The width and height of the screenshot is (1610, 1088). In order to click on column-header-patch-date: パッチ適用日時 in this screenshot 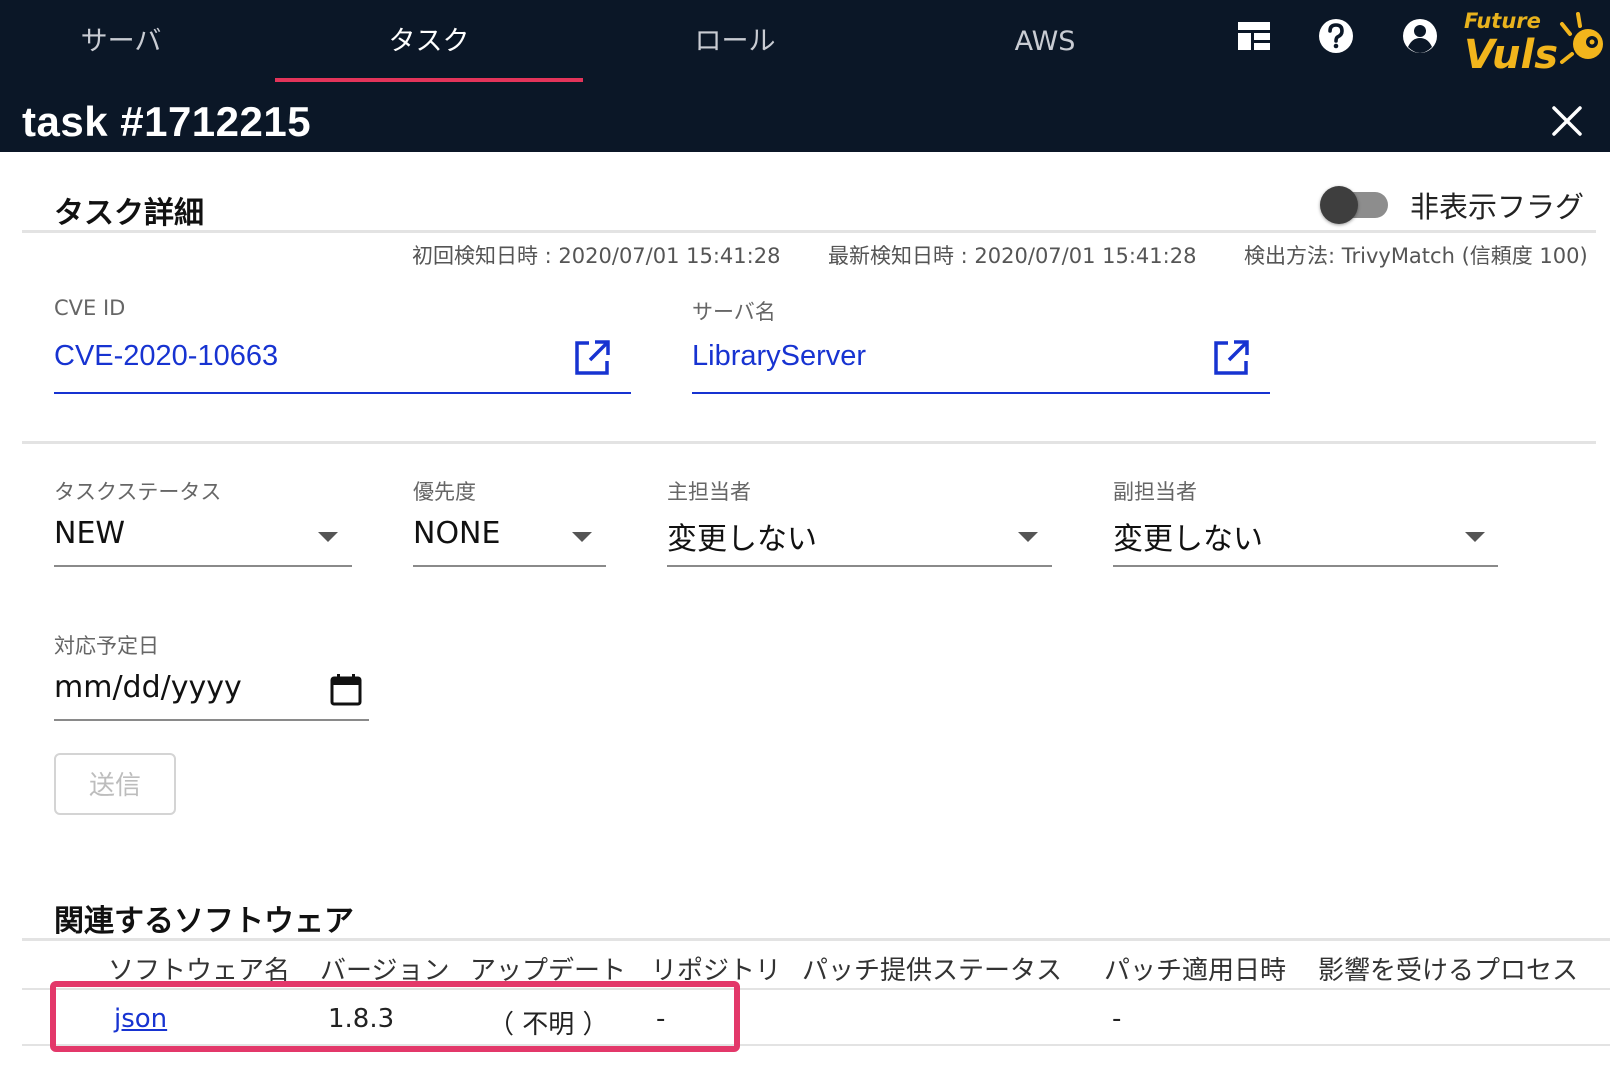, I will do `click(1195, 968)`.